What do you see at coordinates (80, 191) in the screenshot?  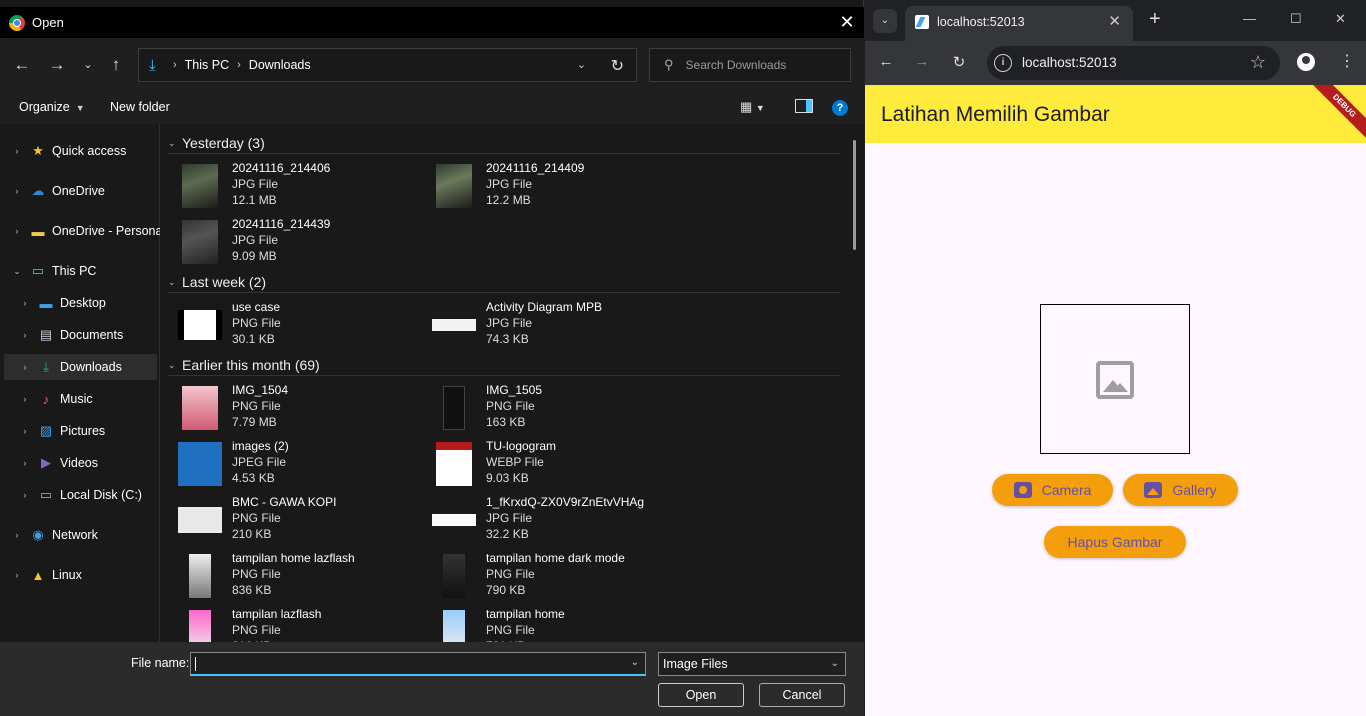 I see `sidebar-item-onedrive: › ☁ OneDrive` at bounding box center [80, 191].